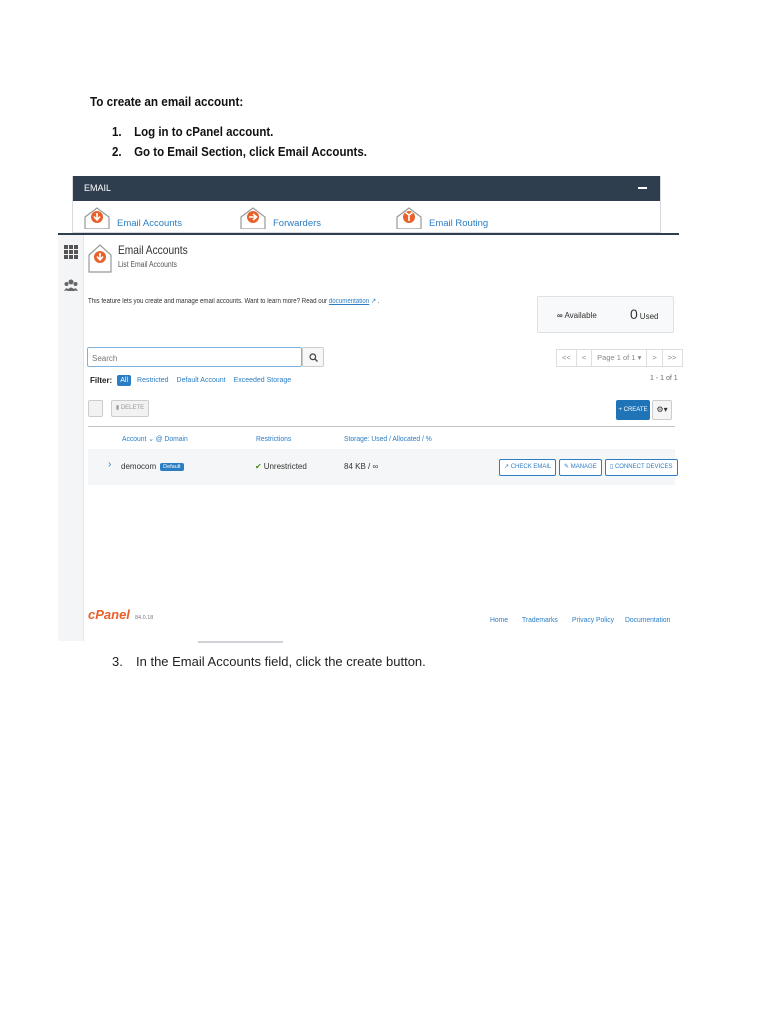 The width and height of the screenshot is (768, 1024). Describe the element at coordinates (263, 380) in the screenshot. I see `filter-exceeded-storage: Exceeded Storage` at that location.